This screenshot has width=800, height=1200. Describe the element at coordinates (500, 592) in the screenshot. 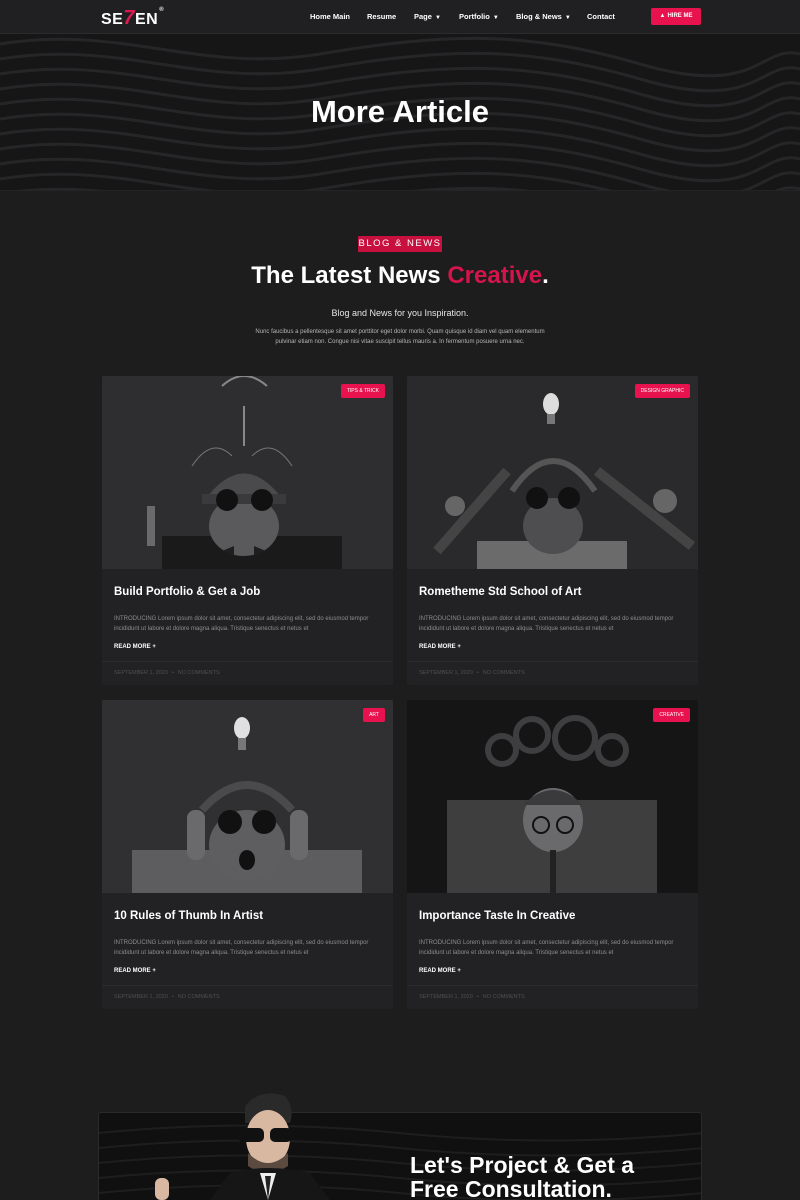

I see `post-title: Rometheme Std School of Art` at that location.